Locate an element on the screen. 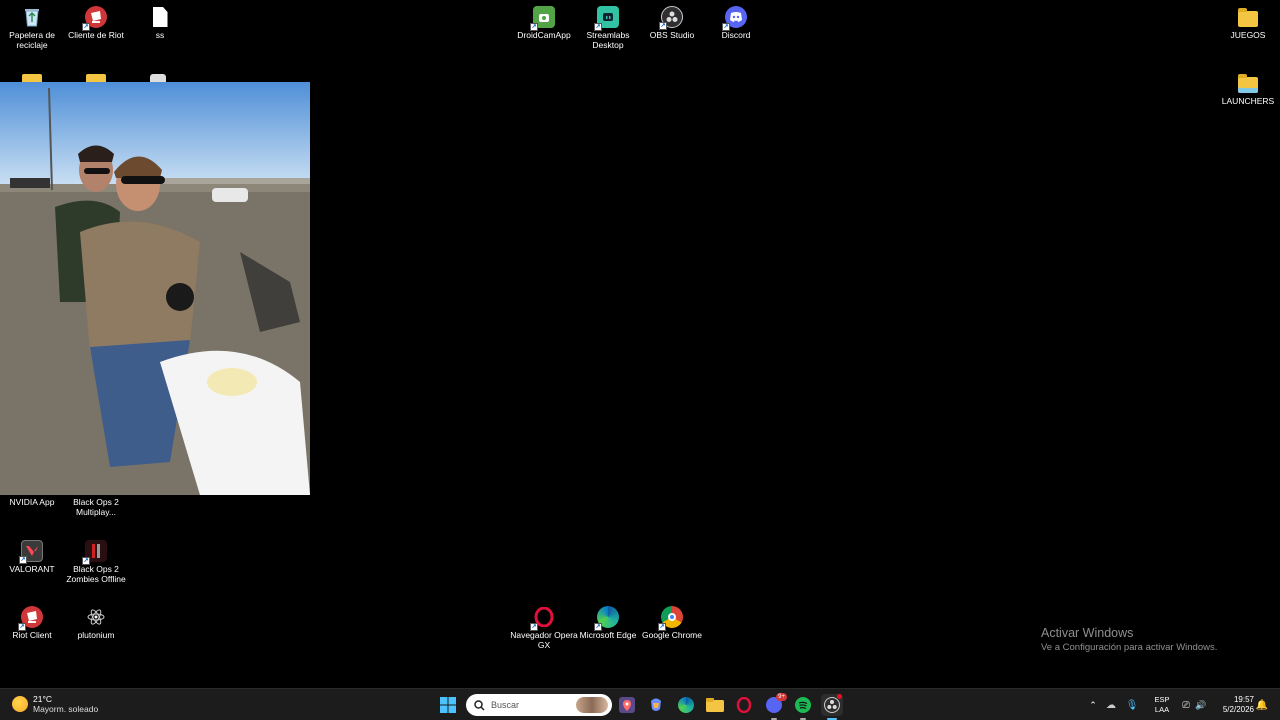 This screenshot has width=1280, height=720. taskbar-edge-button is located at coordinates (686, 705).